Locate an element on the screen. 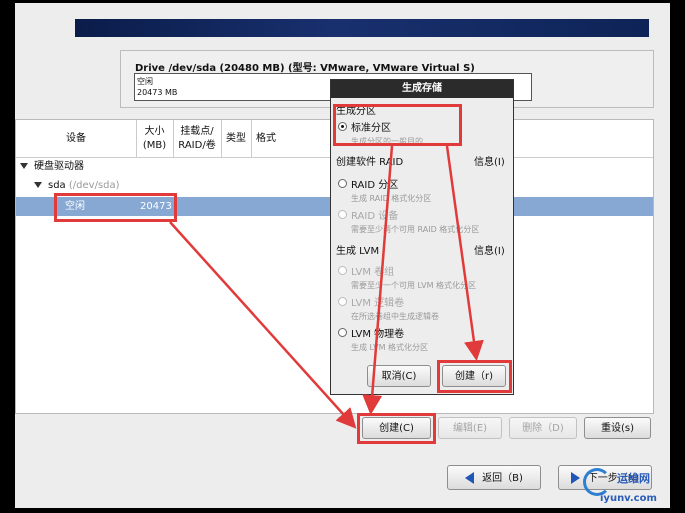 The image size is (685, 513). arrow-free-to-create is located at coordinates (263, 325).